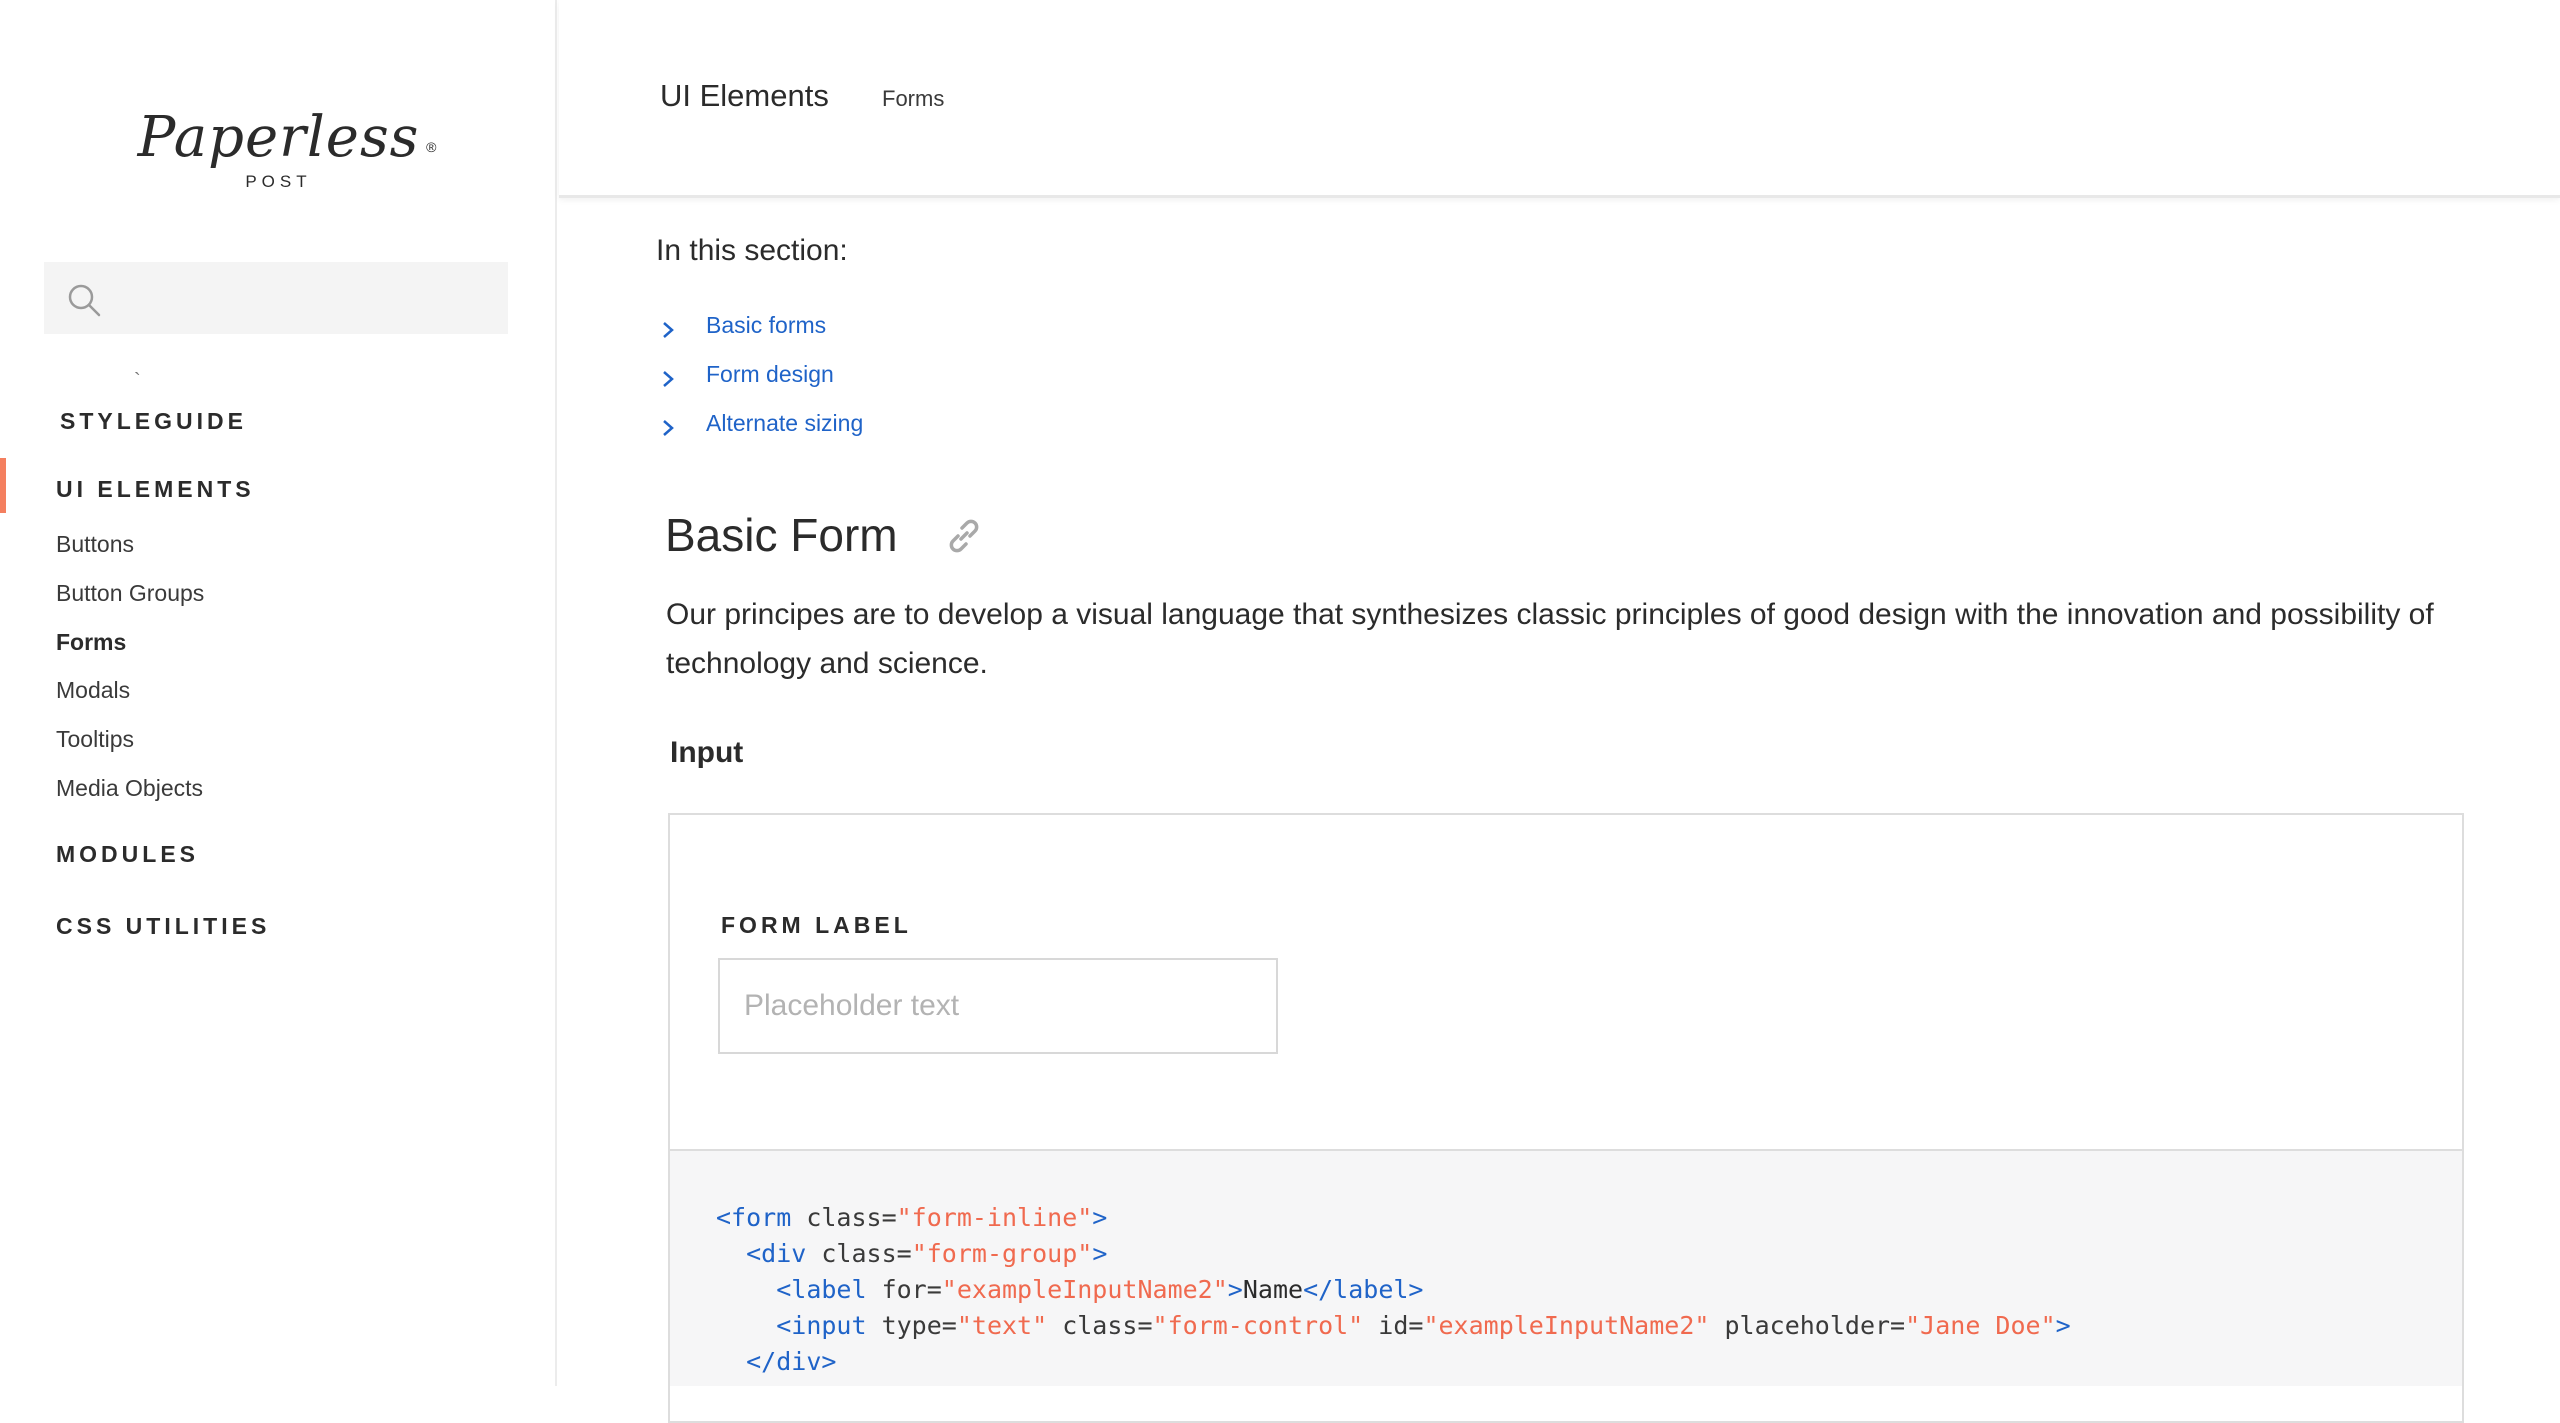 The image size is (2560, 1423). Describe the element at coordinates (707, 752) in the screenshot. I see `subsection-heading: Input` at that location.